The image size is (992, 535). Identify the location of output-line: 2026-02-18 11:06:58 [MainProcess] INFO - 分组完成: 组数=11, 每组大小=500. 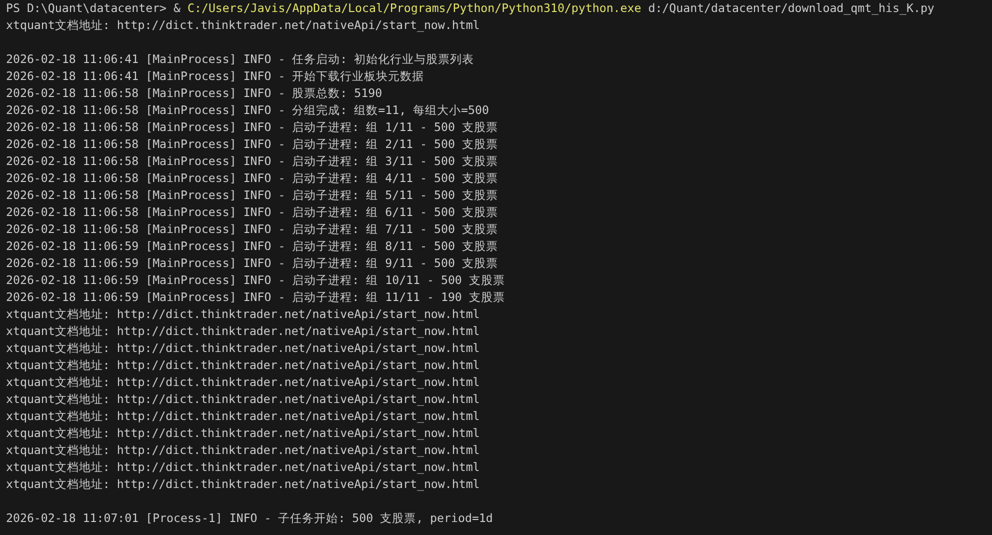
(247, 110).